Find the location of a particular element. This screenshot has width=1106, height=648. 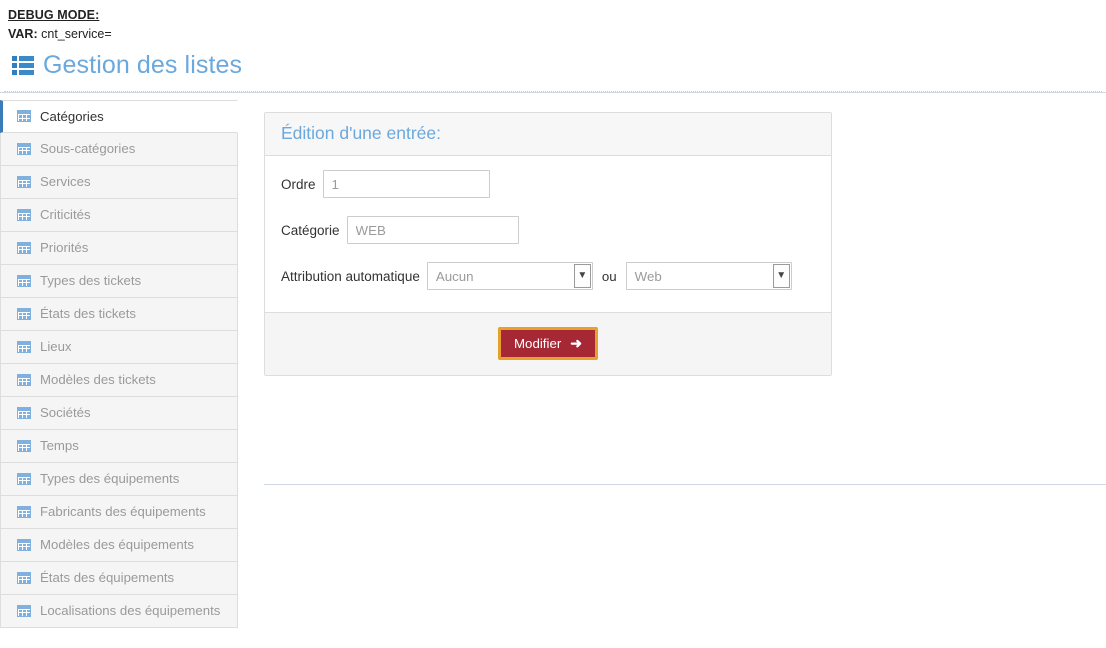

sidebar-item-types-des-tickets: Types des tickets is located at coordinates (119, 281).